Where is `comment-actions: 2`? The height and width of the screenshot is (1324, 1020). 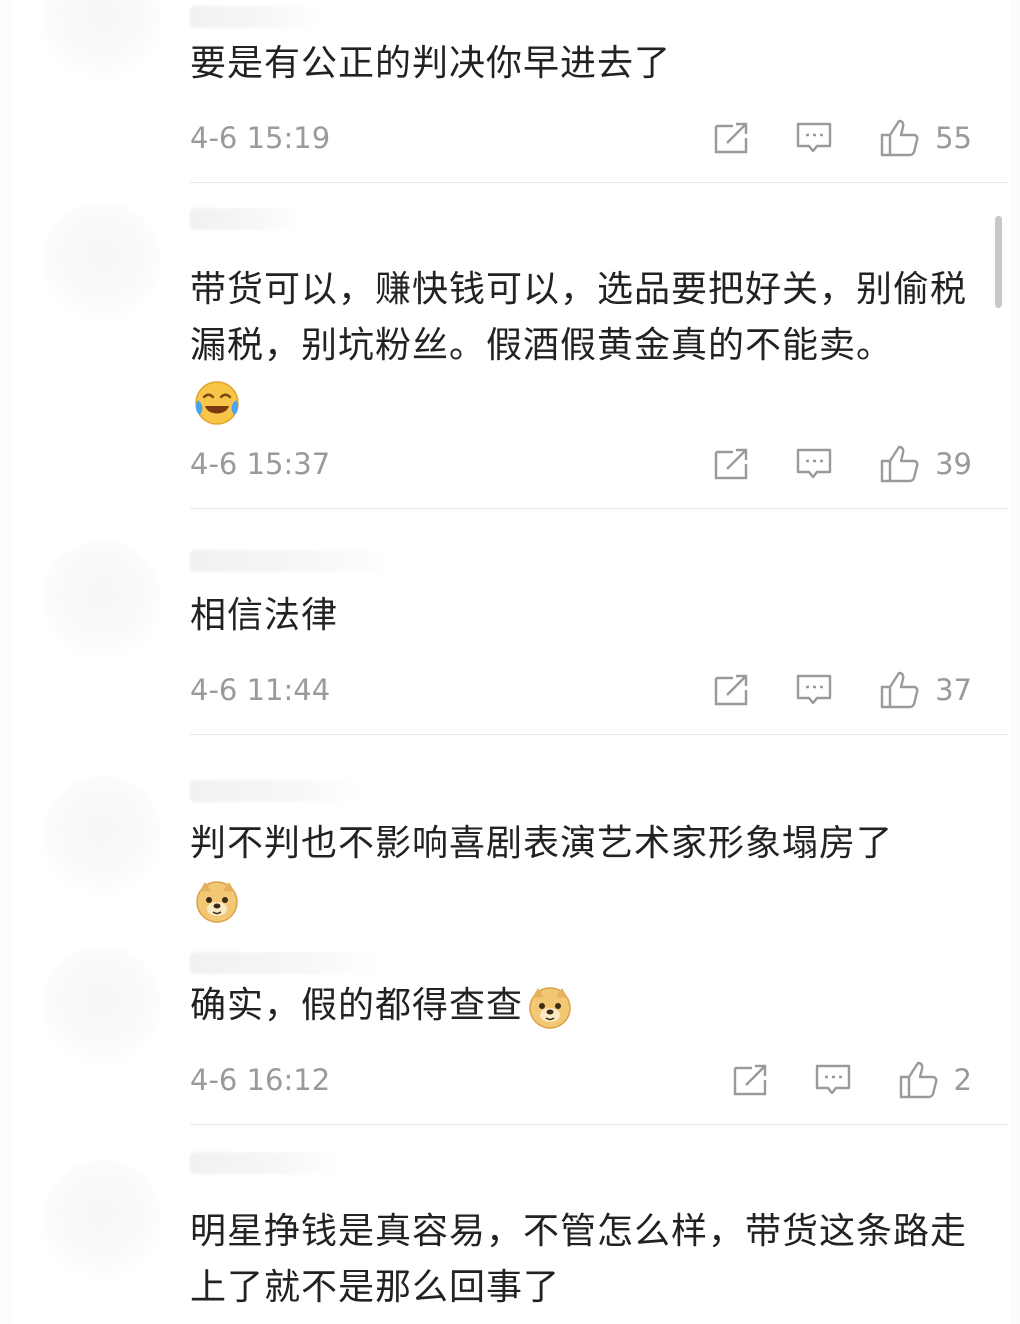
comment-actions: 2 is located at coordinates (852, 1080).